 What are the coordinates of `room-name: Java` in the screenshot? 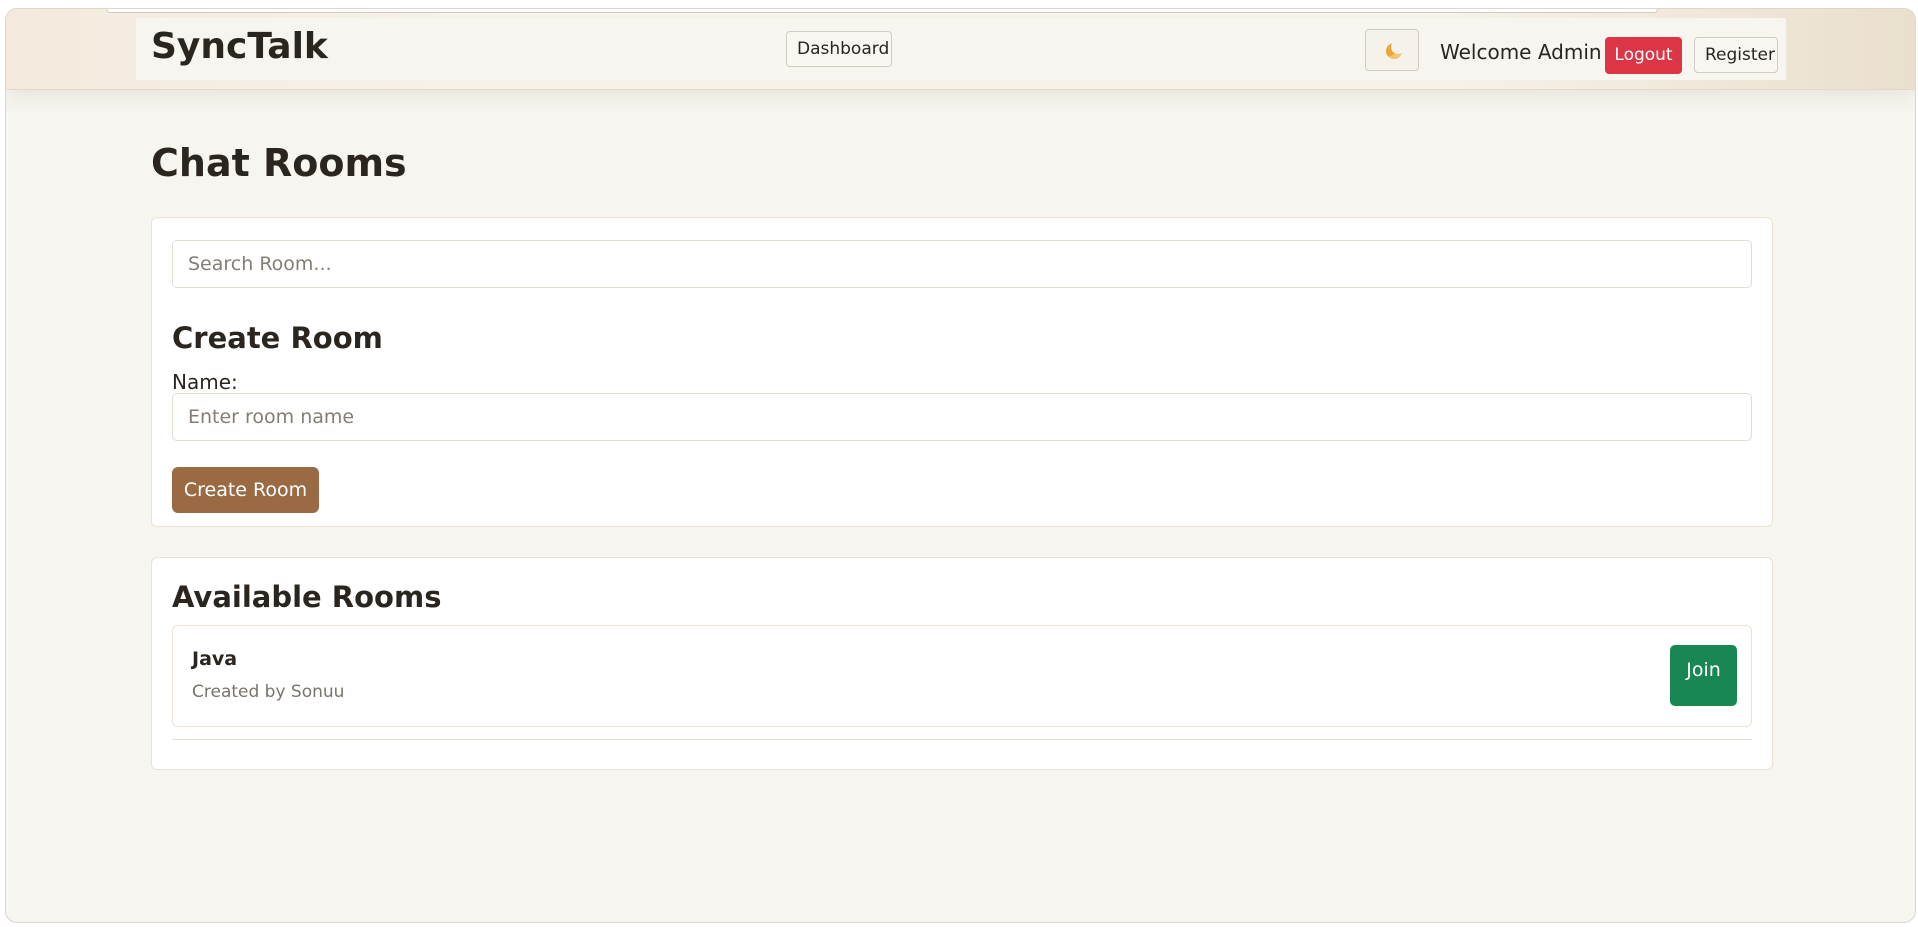 It's located at (215, 659).